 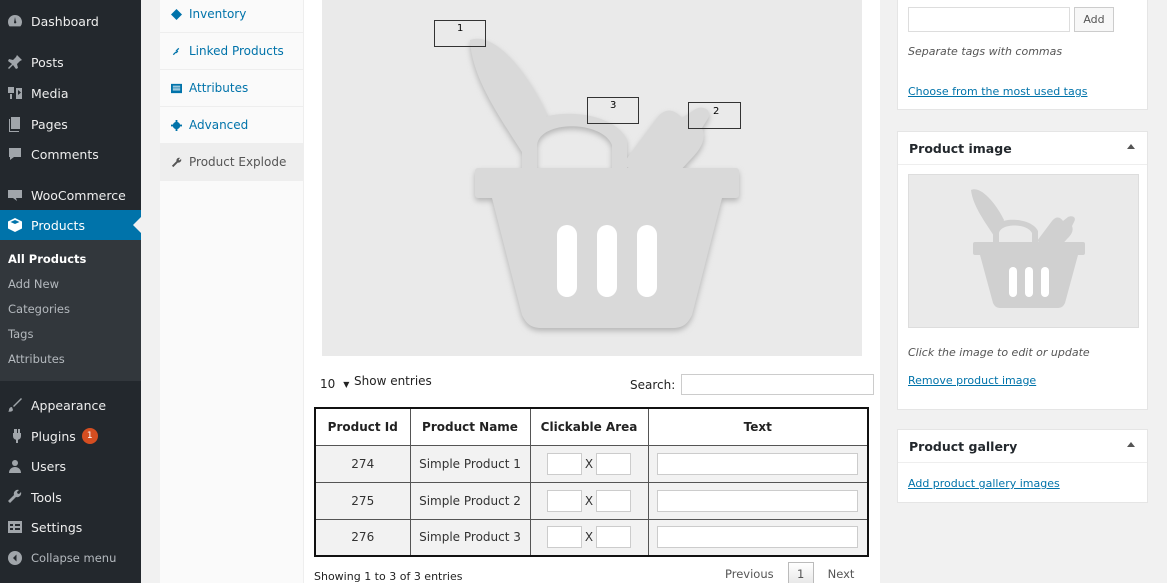 What do you see at coordinates (997, 91) in the screenshot?
I see `choose-tags-link: Choose from the most used tags` at bounding box center [997, 91].